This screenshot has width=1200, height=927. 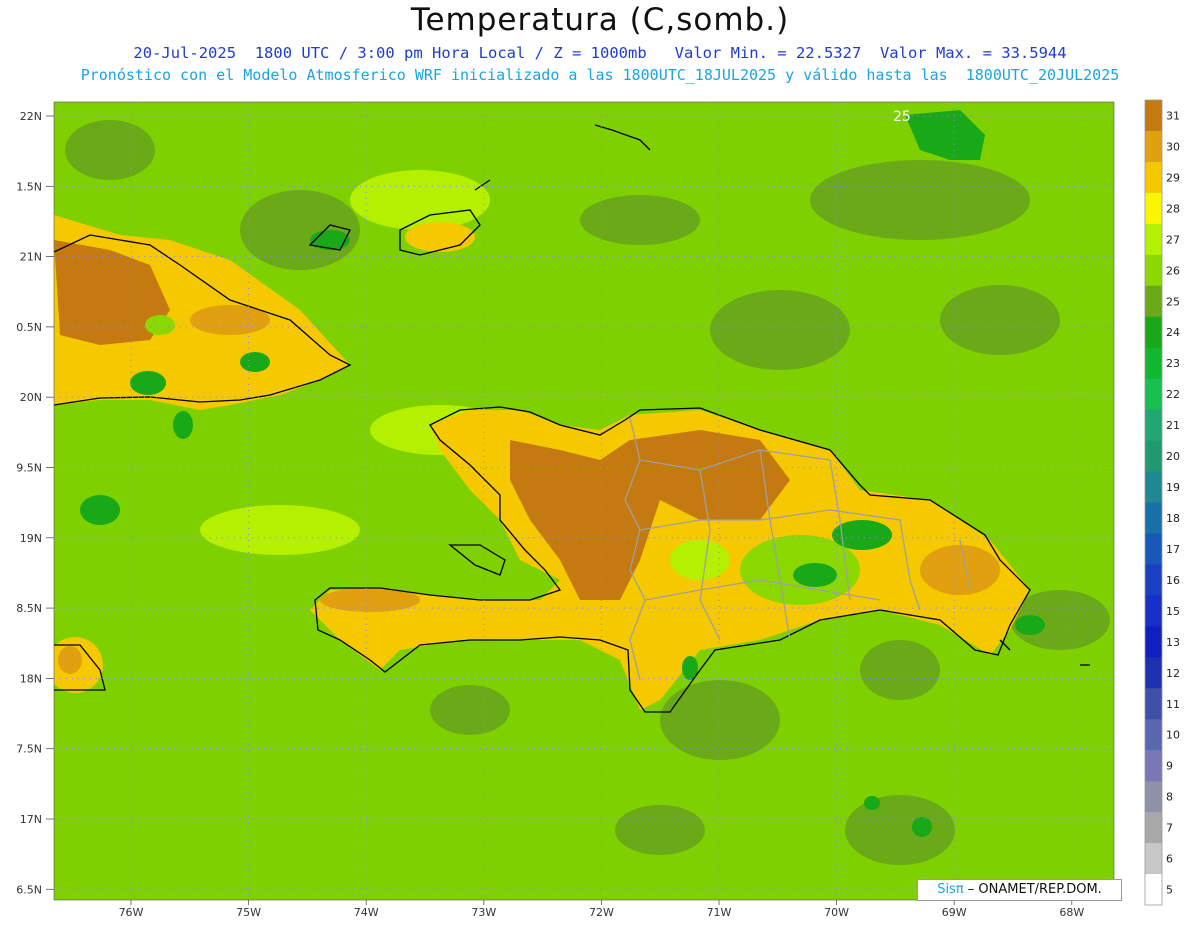 I want to click on latitude-label: 21N, so click(x=31, y=257).